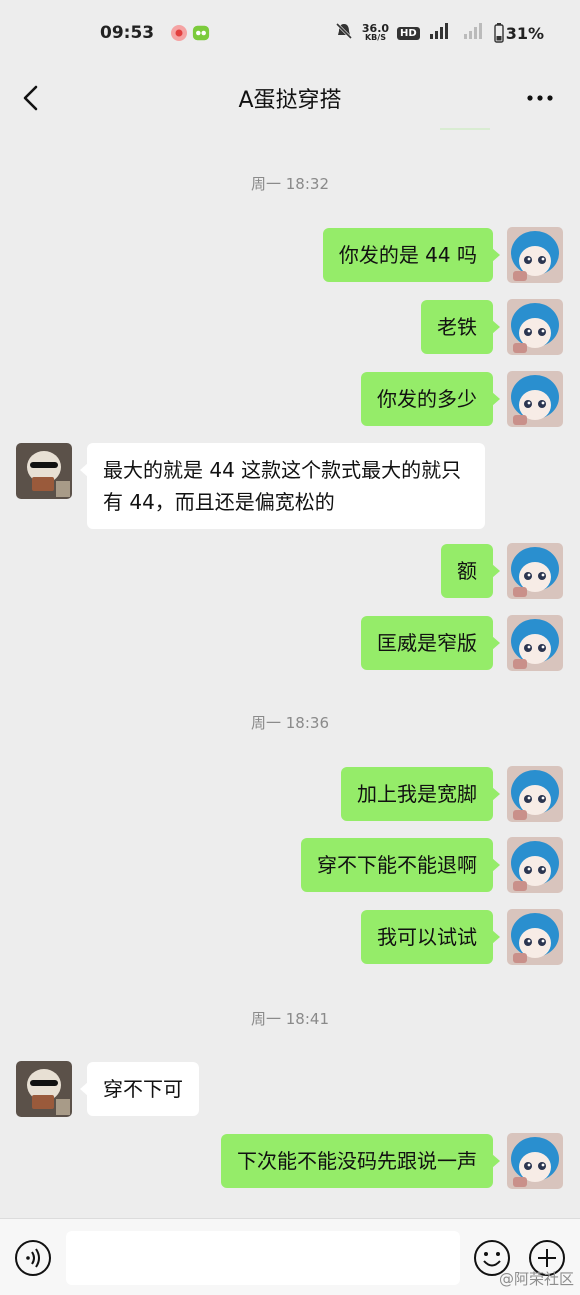 The image size is (580, 1295). What do you see at coordinates (430, 399) in the screenshot?
I see `my-message-bubble: 你发的多少` at bounding box center [430, 399].